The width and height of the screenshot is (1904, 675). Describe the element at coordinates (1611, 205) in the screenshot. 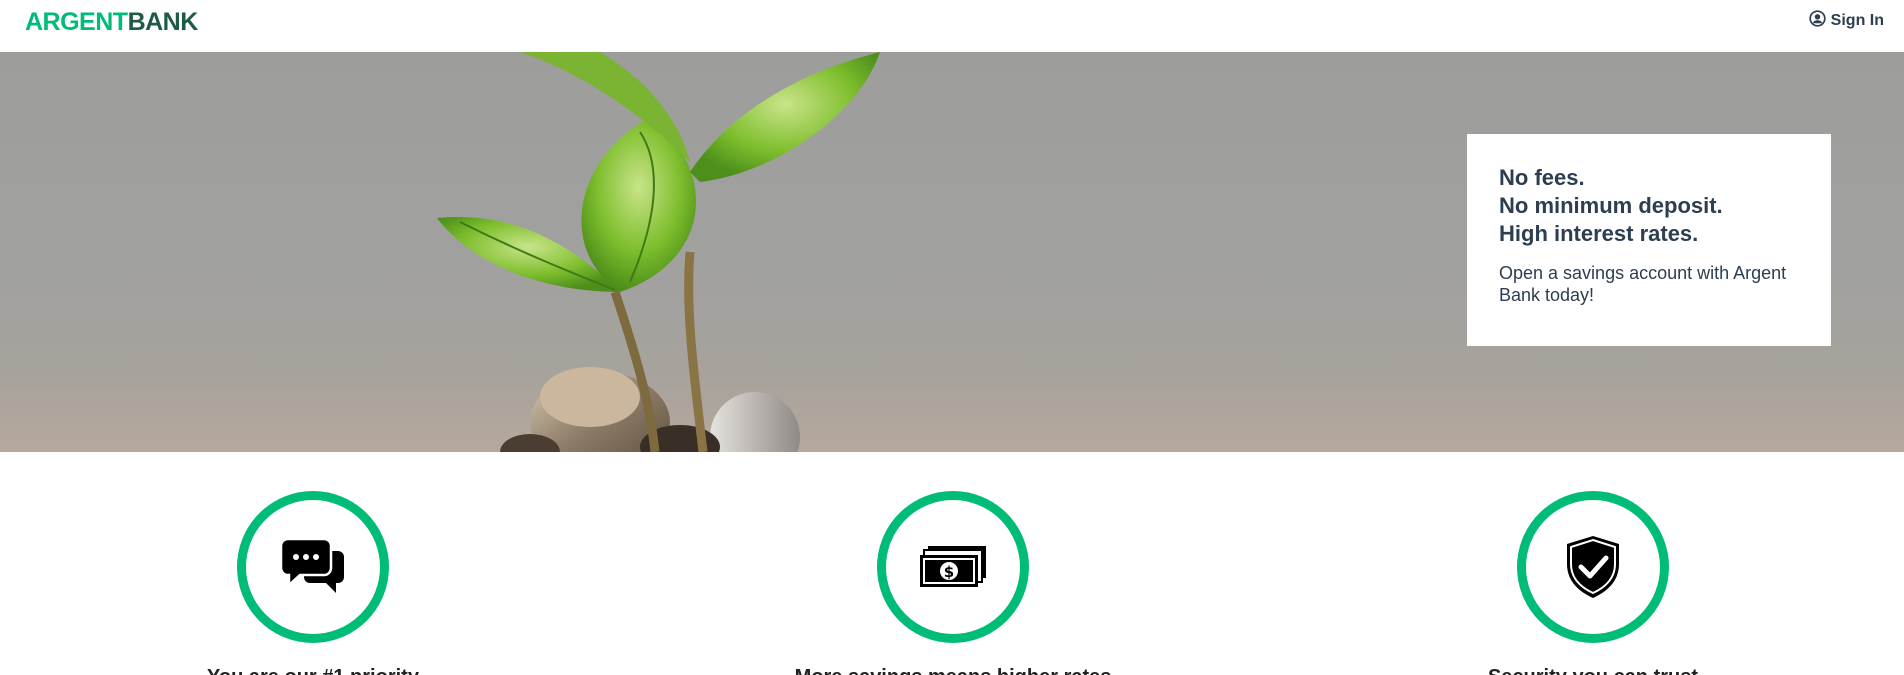

I see `hero-subtitle: No minimum deposit.` at that location.